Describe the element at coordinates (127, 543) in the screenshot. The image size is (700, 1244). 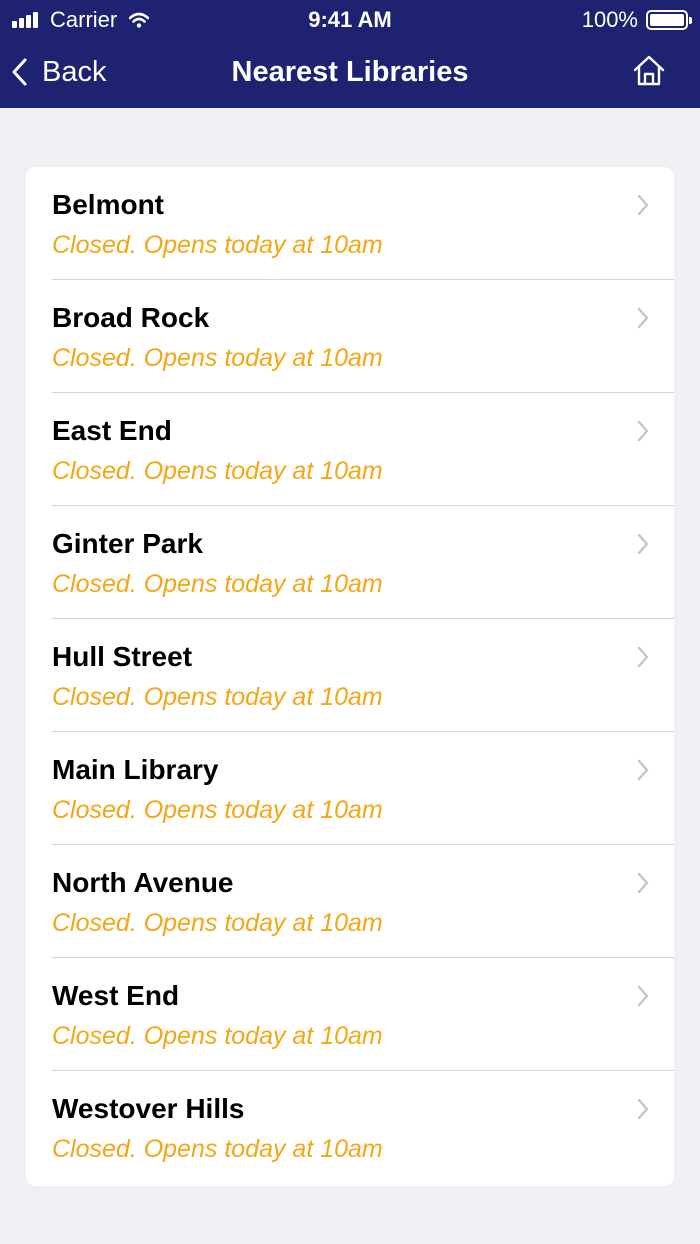
I see `library-name: Ginter Park` at that location.